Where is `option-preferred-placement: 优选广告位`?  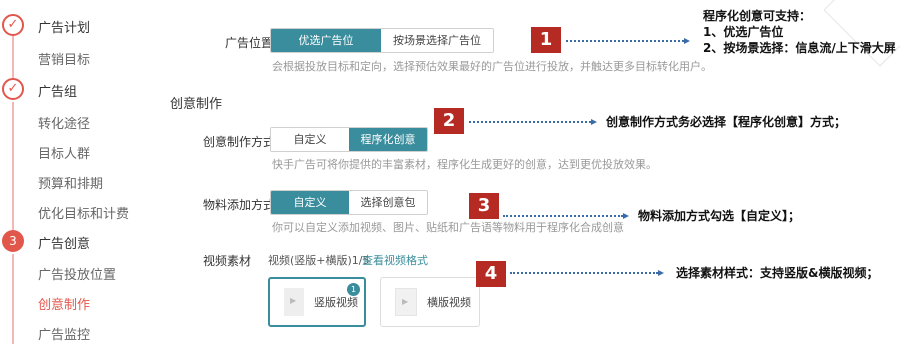 option-preferred-placement: 优选广告位 is located at coordinates (326, 40).